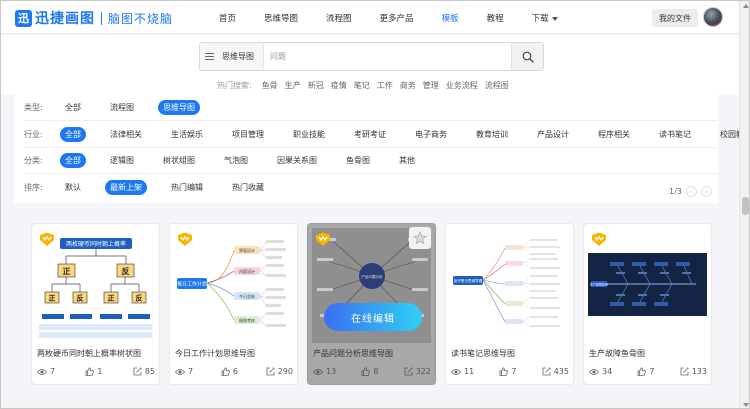  Describe the element at coordinates (675, 18) in the screenshot. I see `my-files-button: 我的文件` at that location.